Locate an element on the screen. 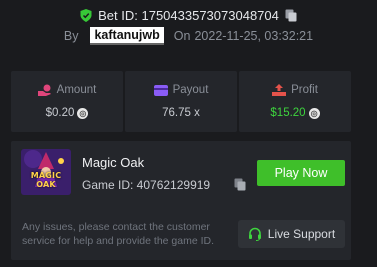 Image resolution: width=377 pixels, height=267 pixels. bet-id-row: Bet ID: 1750433573073048704 is located at coordinates (188, 15).